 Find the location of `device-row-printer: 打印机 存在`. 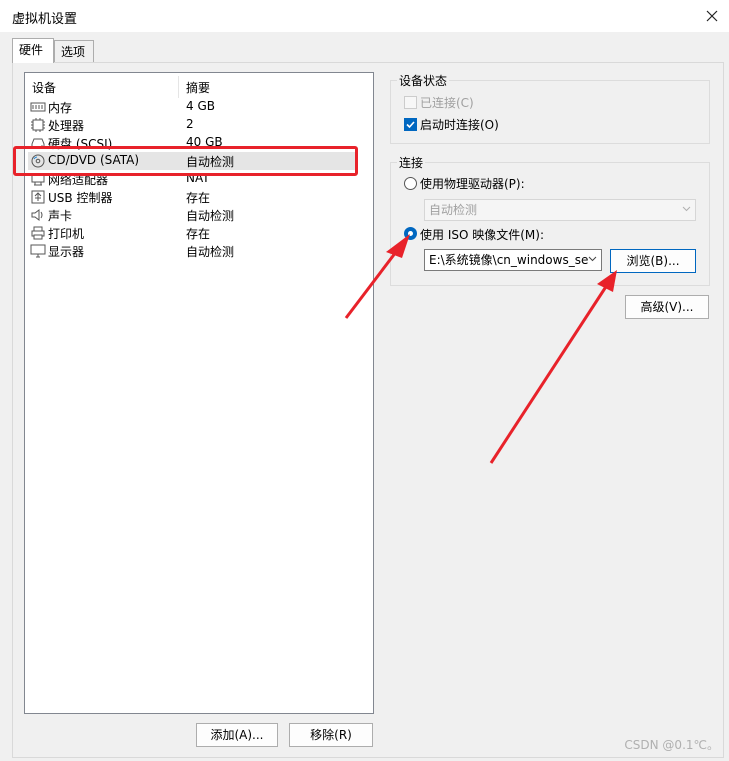

device-row-printer: 打印机 存在 is located at coordinates (193, 233).